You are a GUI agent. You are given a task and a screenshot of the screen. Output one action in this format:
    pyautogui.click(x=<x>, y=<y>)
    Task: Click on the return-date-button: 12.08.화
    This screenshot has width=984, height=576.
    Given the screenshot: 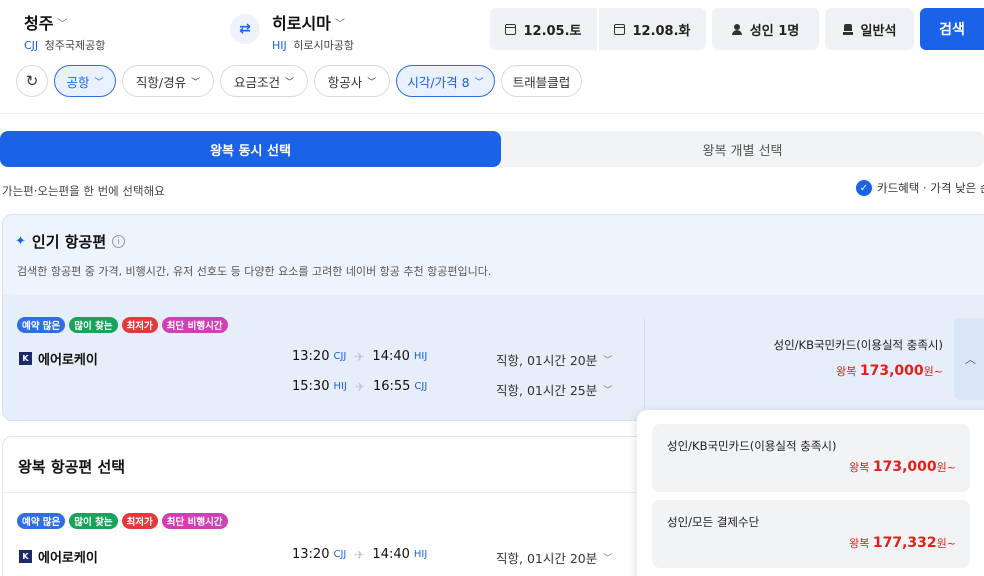 What is the action you would take?
    pyautogui.click(x=652, y=29)
    